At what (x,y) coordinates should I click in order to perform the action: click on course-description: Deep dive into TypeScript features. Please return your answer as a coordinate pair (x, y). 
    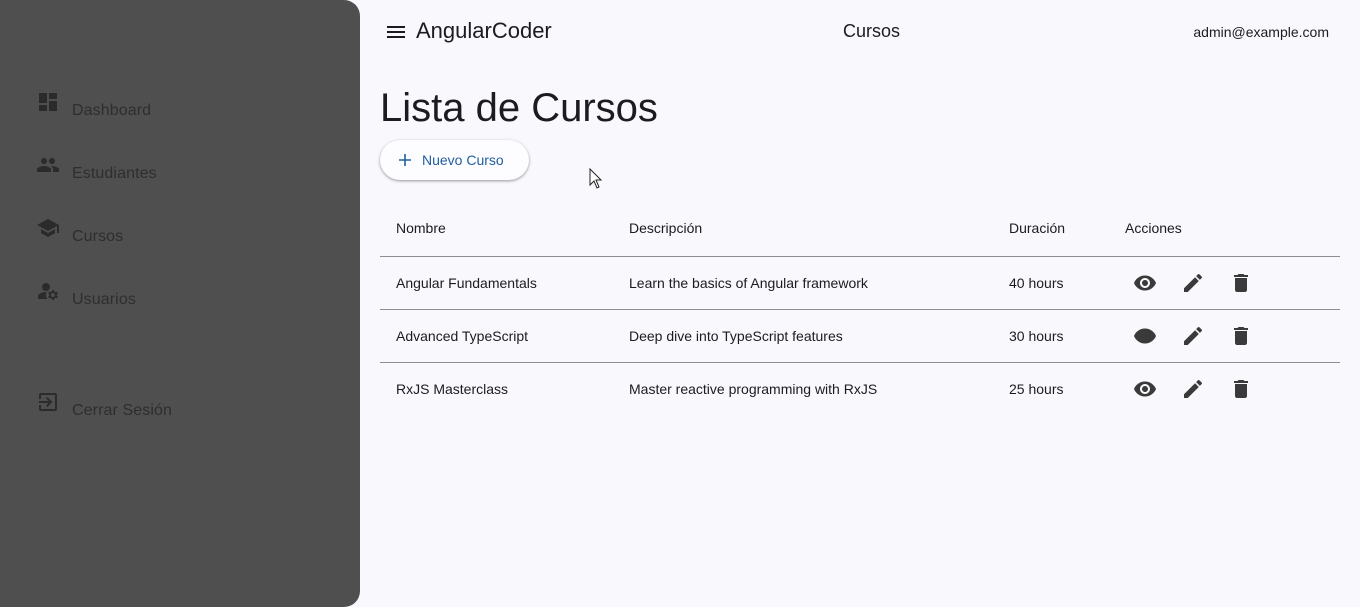
    Looking at the image, I should click on (736, 336).